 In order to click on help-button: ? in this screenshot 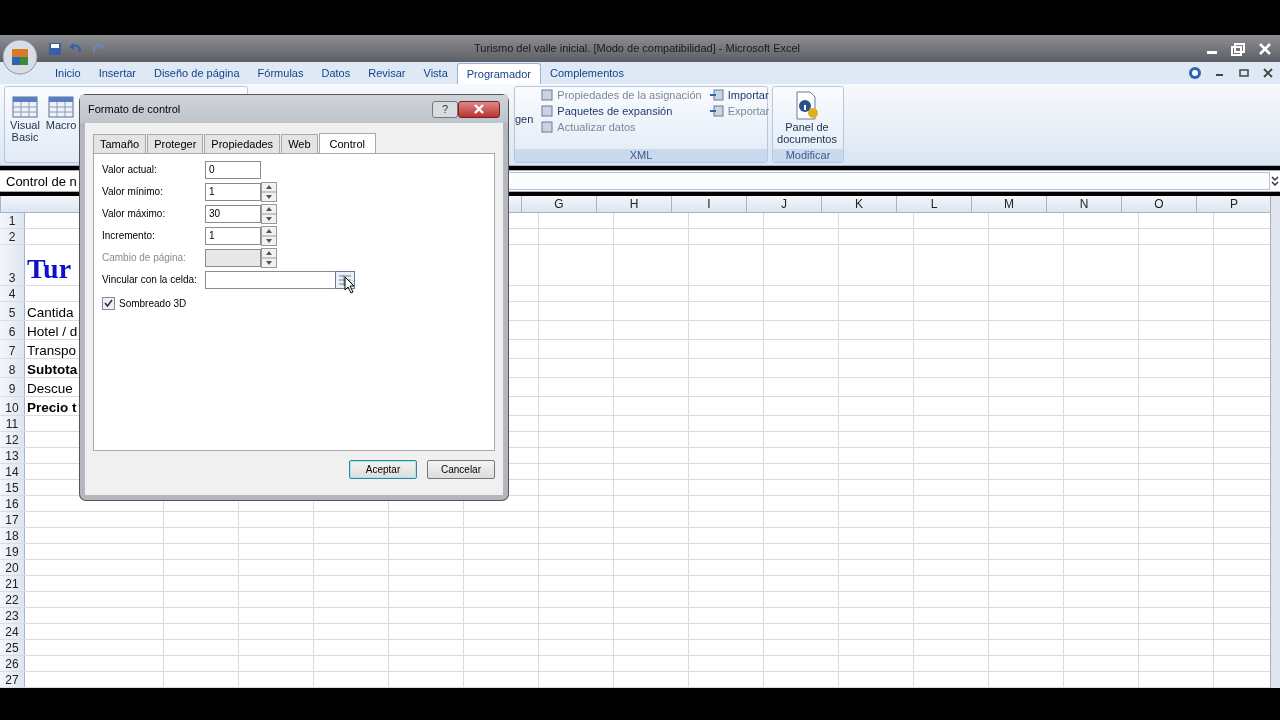, I will do `click(445, 109)`.